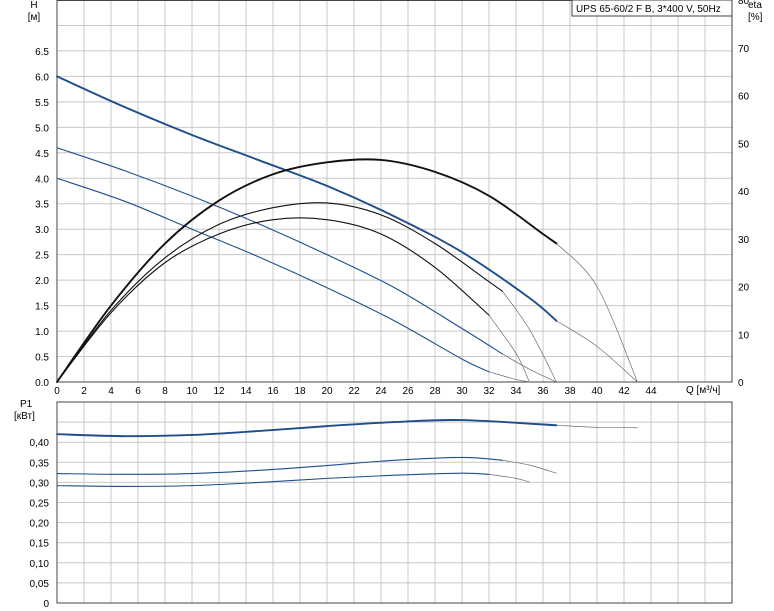 The image size is (774, 611). Describe the element at coordinates (111, 391) in the screenshot. I see `flow-tick-label: 4` at that location.